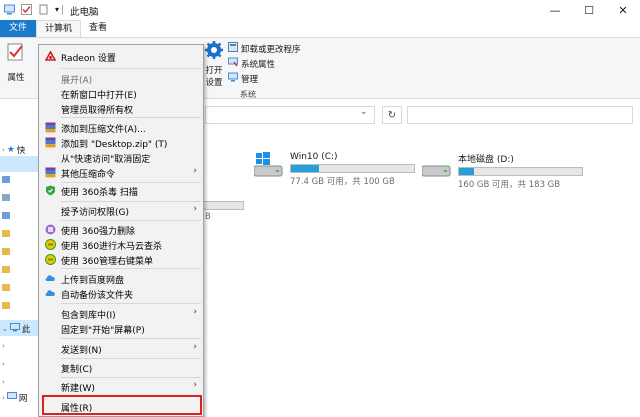  What do you see at coordinates (20, 164) in the screenshot?
I see `nav-selected-row` at bounding box center [20, 164].